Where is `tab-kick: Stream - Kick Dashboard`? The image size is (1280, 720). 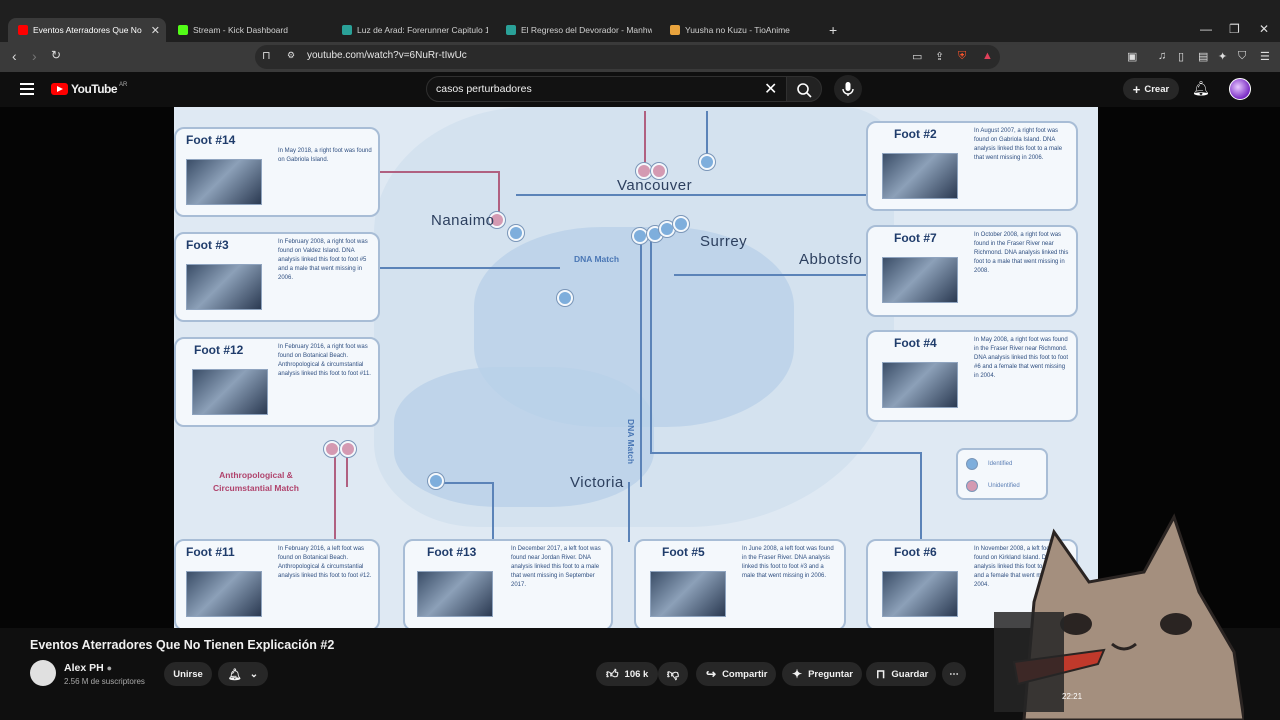
tab-kick: Stream - Kick Dashboard is located at coordinates (248, 30).